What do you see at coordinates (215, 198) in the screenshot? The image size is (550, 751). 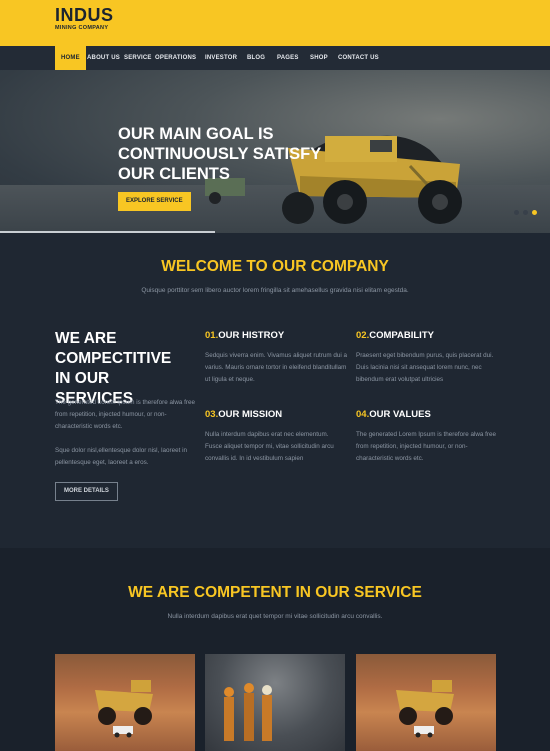 I see `bg-vehicle-wheel` at bounding box center [215, 198].